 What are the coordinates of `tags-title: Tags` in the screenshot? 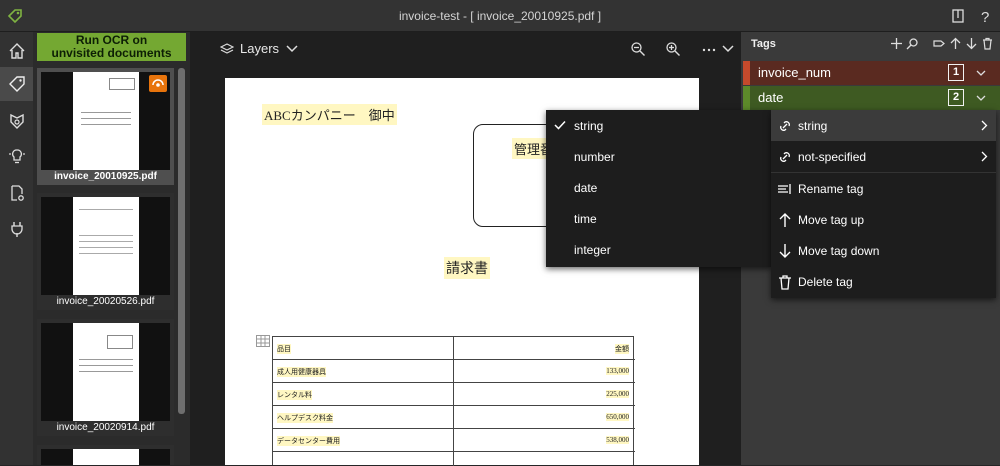 It's located at (763, 44).